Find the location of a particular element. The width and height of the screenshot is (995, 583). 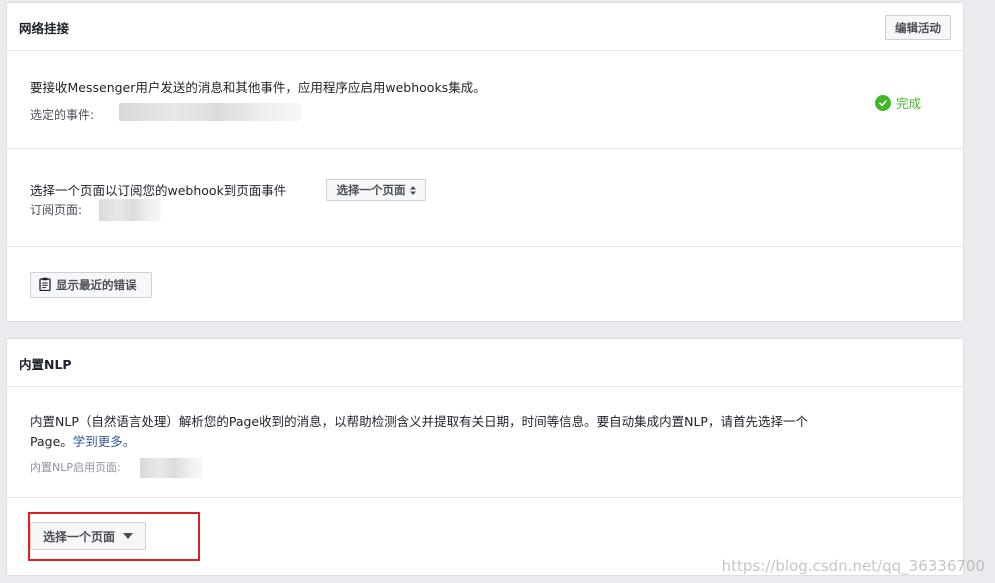

sort-arrows-icon is located at coordinates (412, 190).